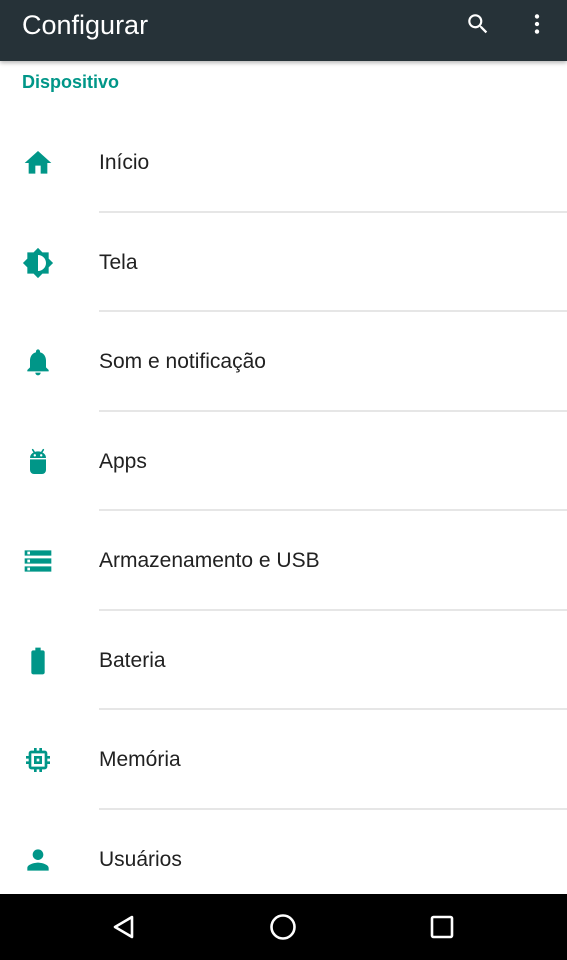 This screenshot has height=960, width=567. I want to click on memory-icon, so click(38, 760).